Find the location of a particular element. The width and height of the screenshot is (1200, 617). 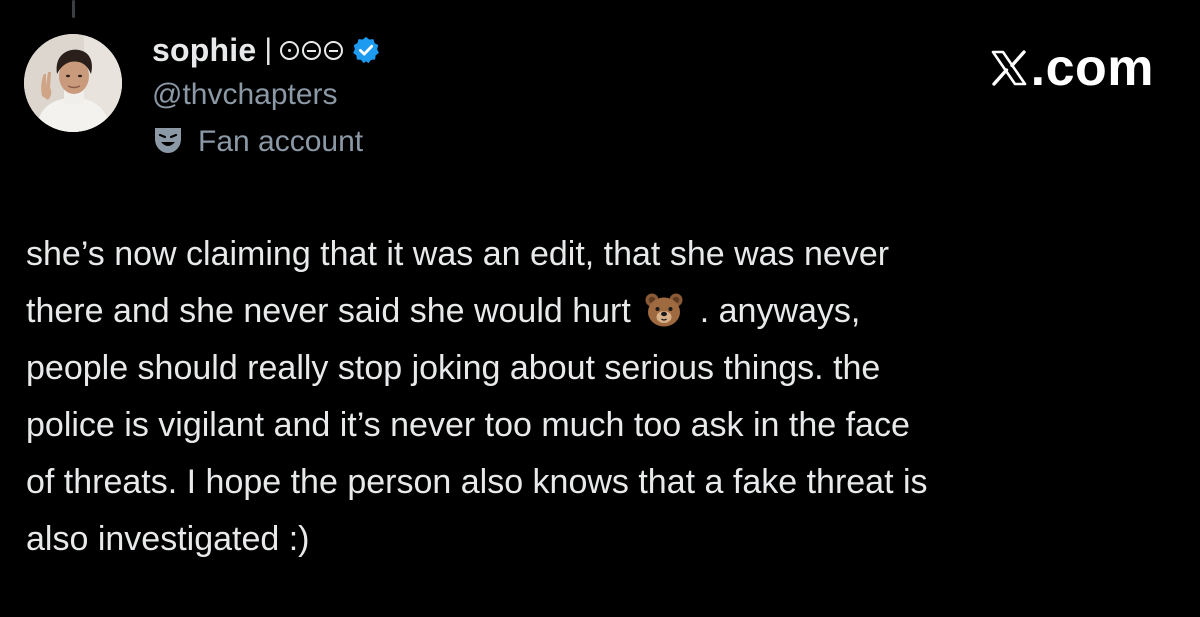

verified-badge-icon is located at coordinates (366, 50).